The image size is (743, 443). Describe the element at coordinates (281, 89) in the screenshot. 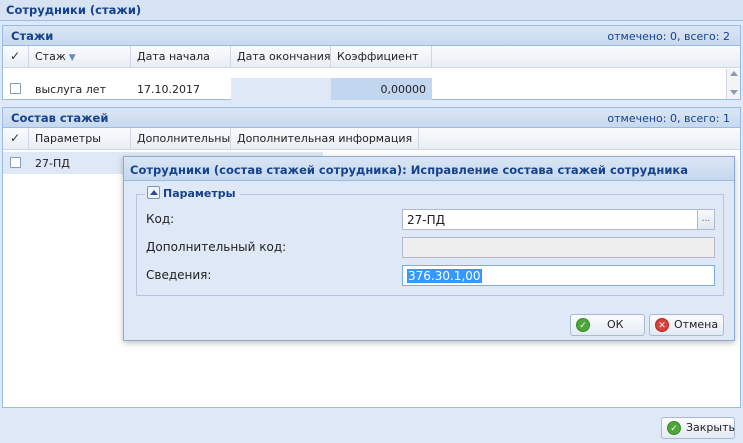

I see `cell-end-date` at that location.